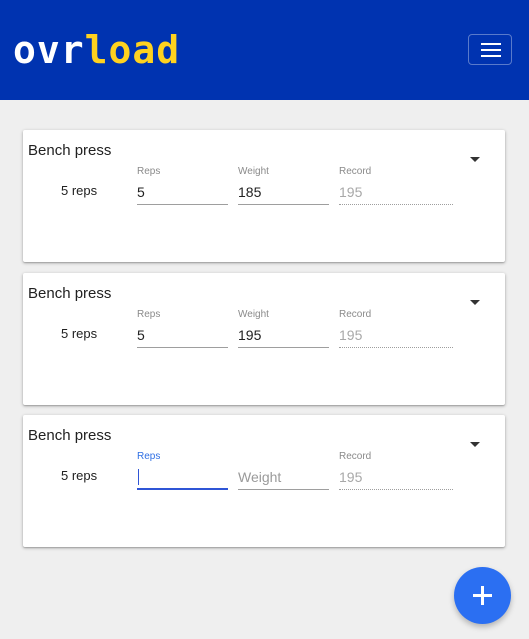 This screenshot has height=639, width=529. Describe the element at coordinates (283, 470) in the screenshot. I see `weight-field: Weight` at that location.